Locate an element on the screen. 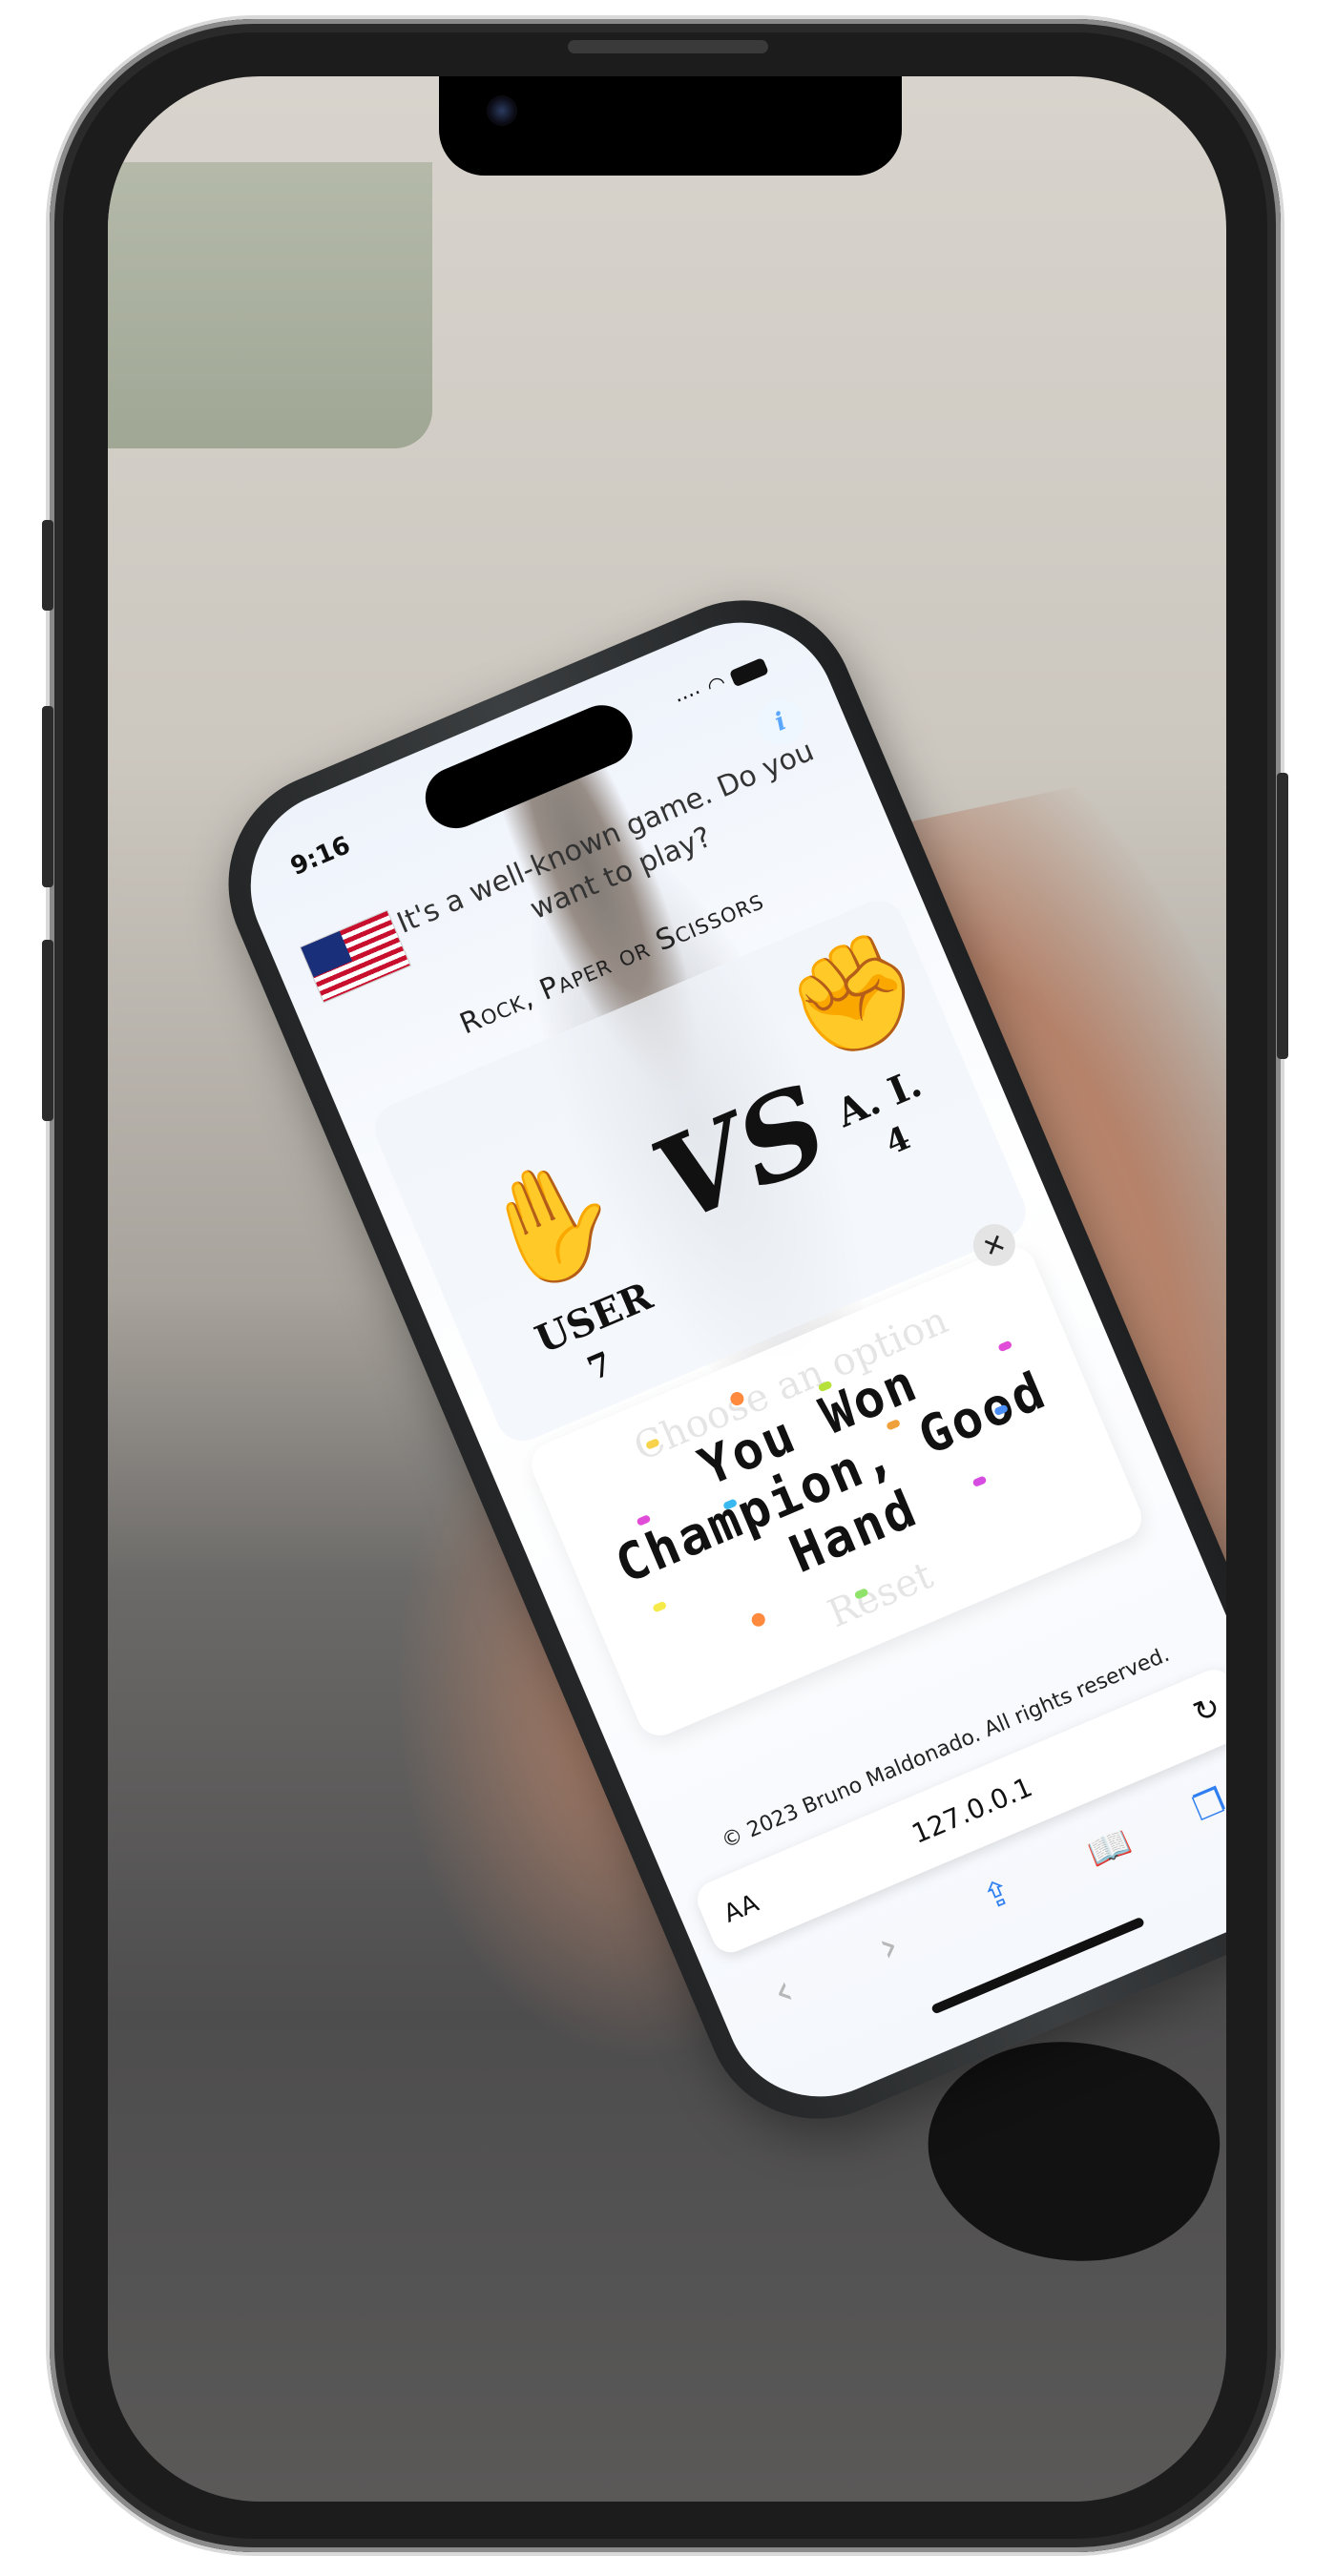  back-icon: ‹ is located at coordinates (783, 1991).